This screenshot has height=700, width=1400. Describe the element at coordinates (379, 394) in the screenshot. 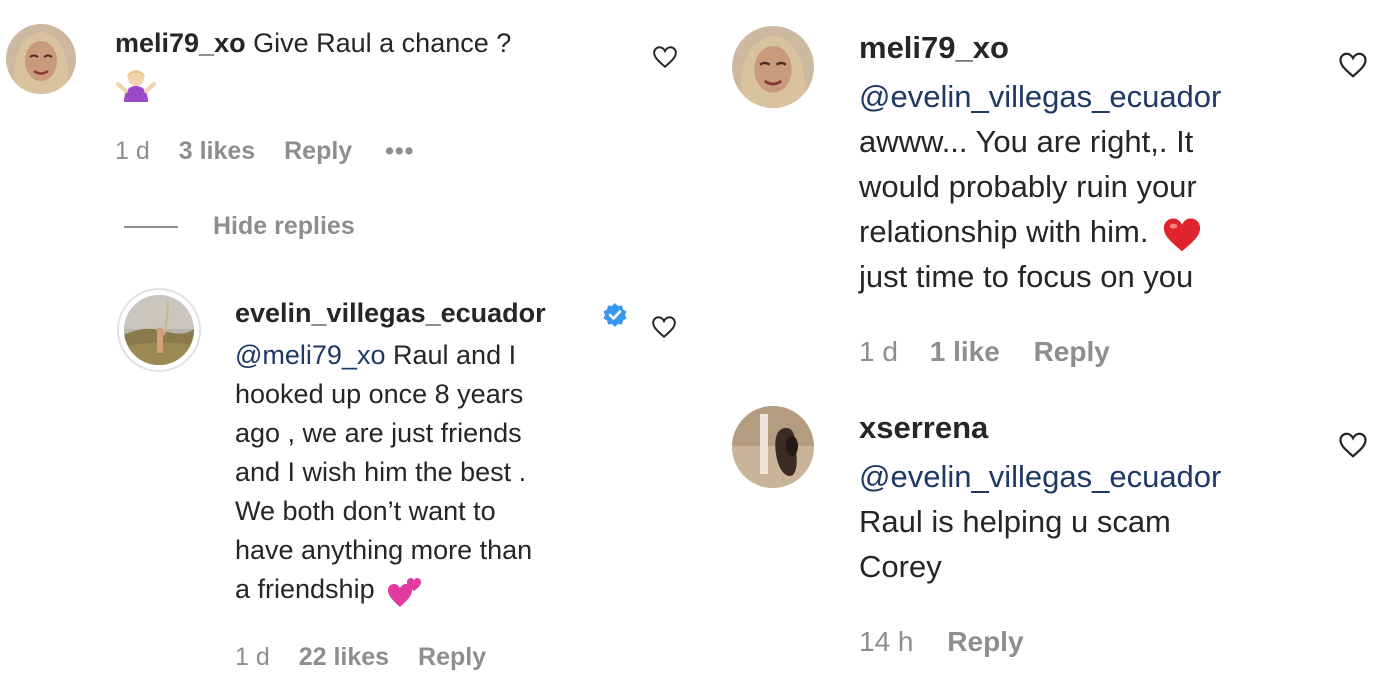

I see `comment-text: hooked up once 8 years` at that location.